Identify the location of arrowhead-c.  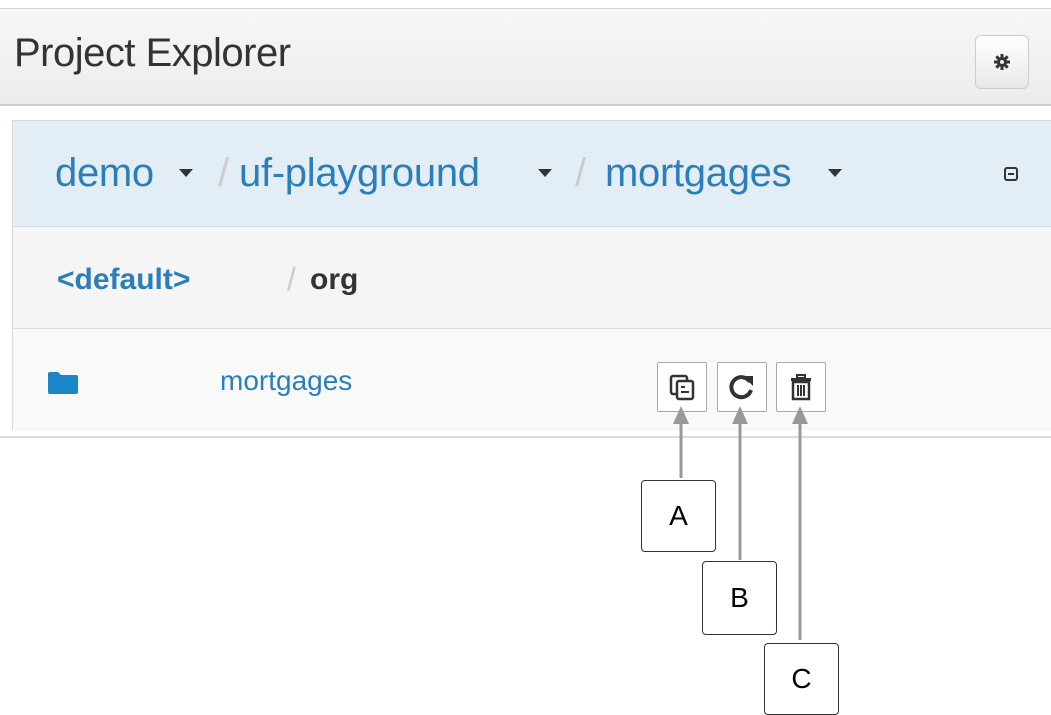
(800, 415).